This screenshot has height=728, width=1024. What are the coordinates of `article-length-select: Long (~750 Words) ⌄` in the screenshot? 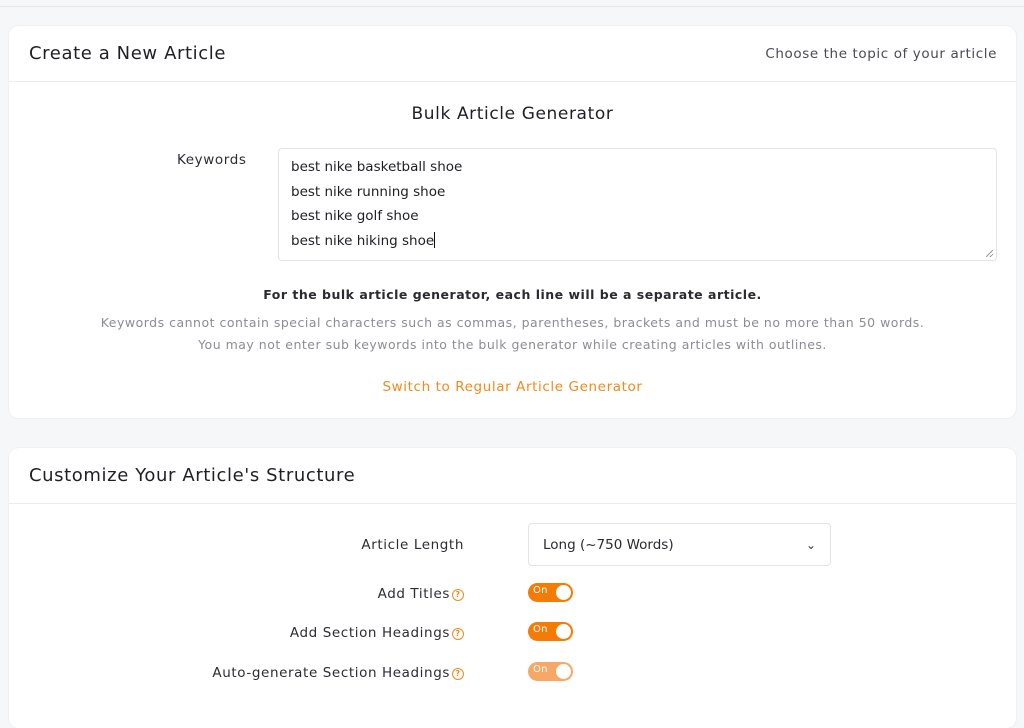 It's located at (679, 544).